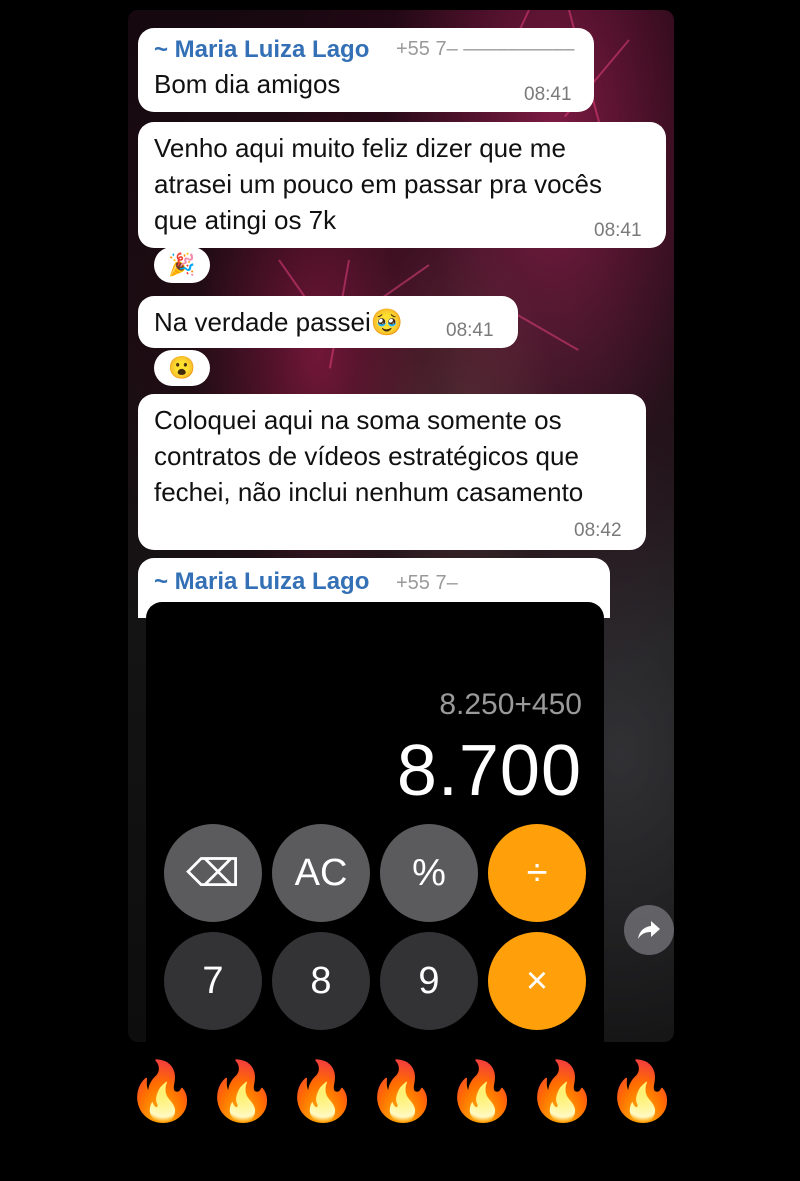 The image size is (800, 1181). I want to click on nine-key: 9, so click(429, 981).